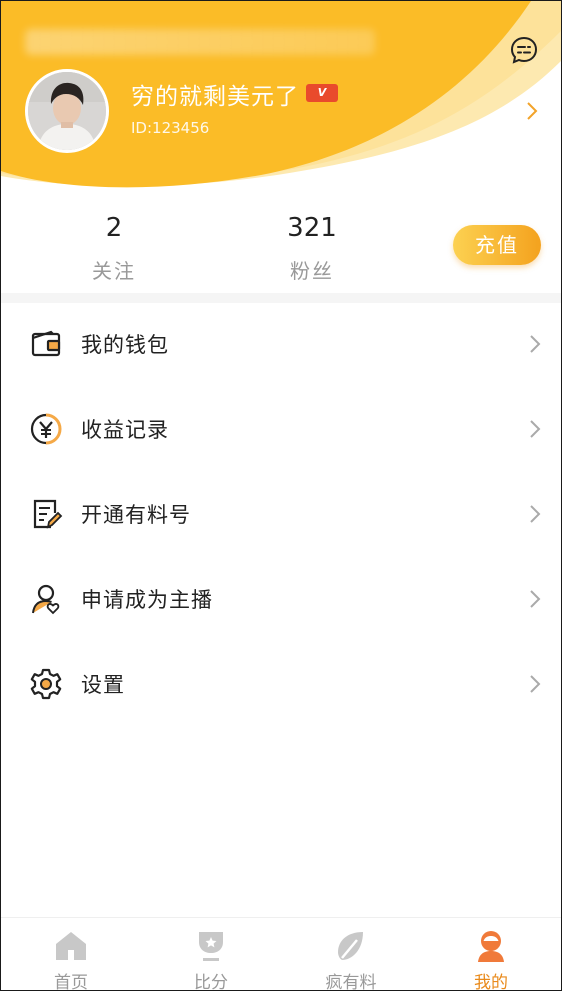 The width and height of the screenshot is (562, 991). I want to click on tab-profile: 我的, so click(491, 954).